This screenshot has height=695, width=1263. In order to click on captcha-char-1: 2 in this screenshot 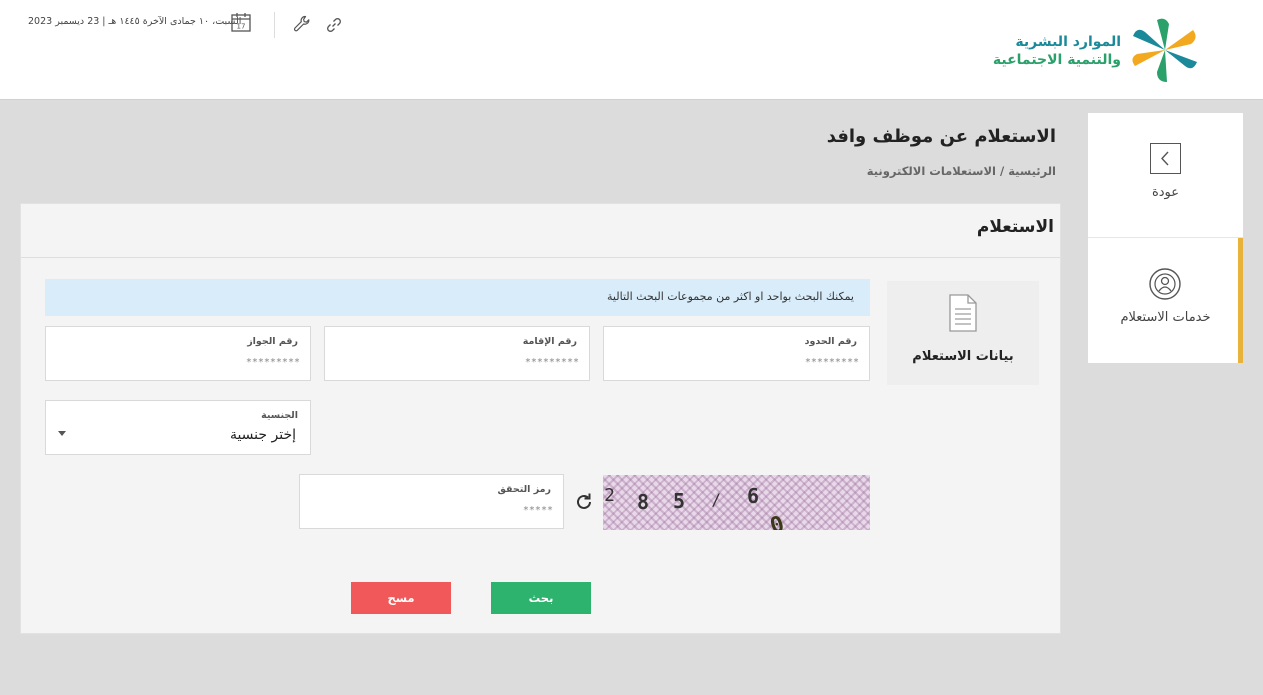, I will do `click(609, 495)`.